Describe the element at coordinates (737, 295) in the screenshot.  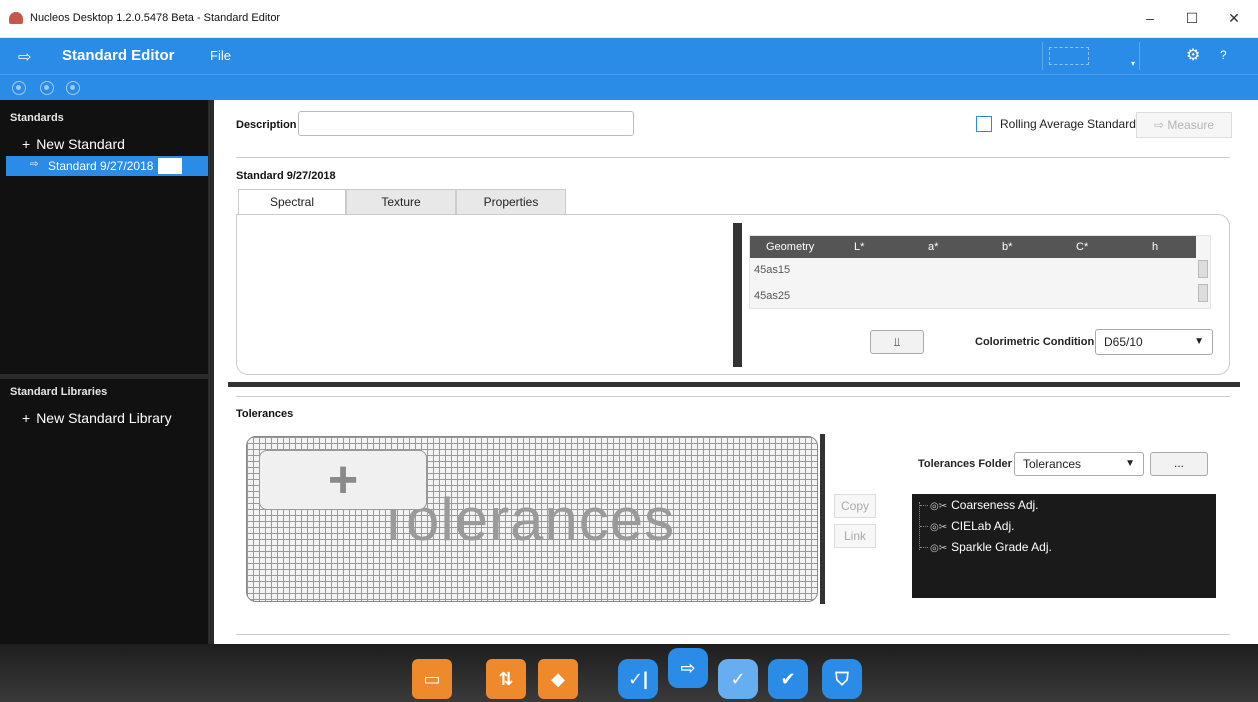
I see `panel-splitter` at that location.